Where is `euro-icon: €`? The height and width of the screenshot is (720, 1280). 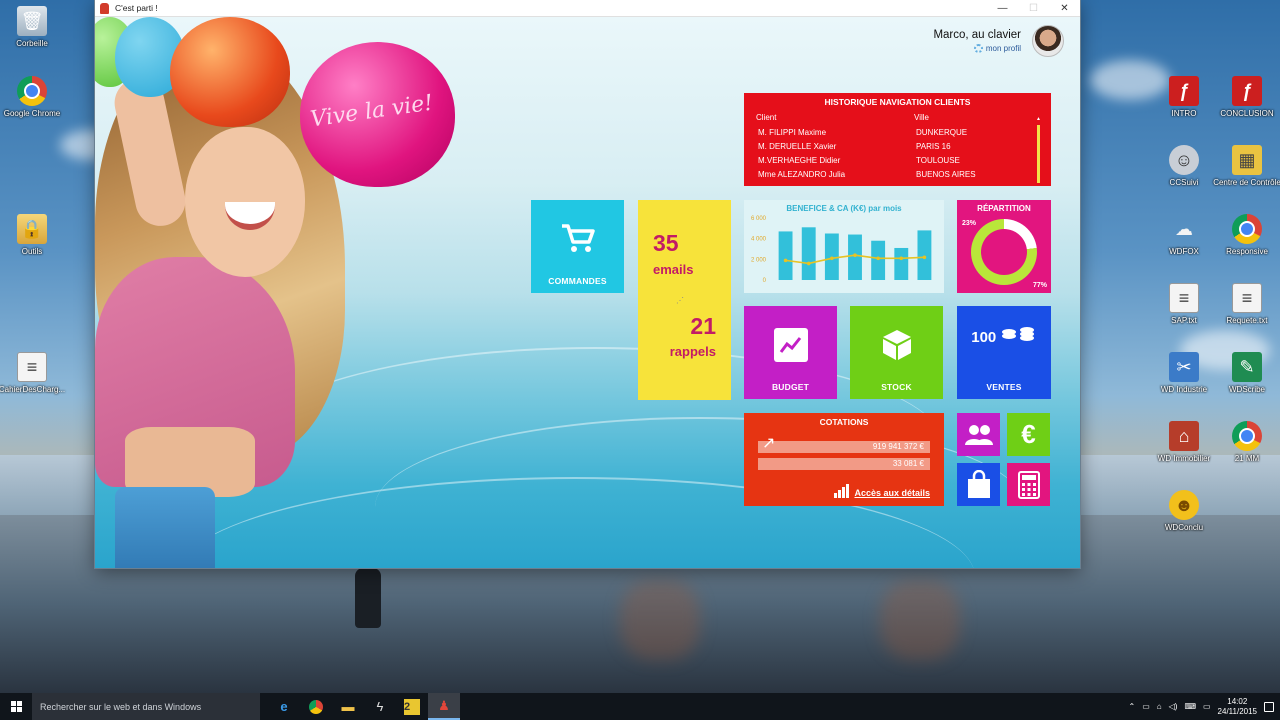 euro-icon: € is located at coordinates (1028, 434).